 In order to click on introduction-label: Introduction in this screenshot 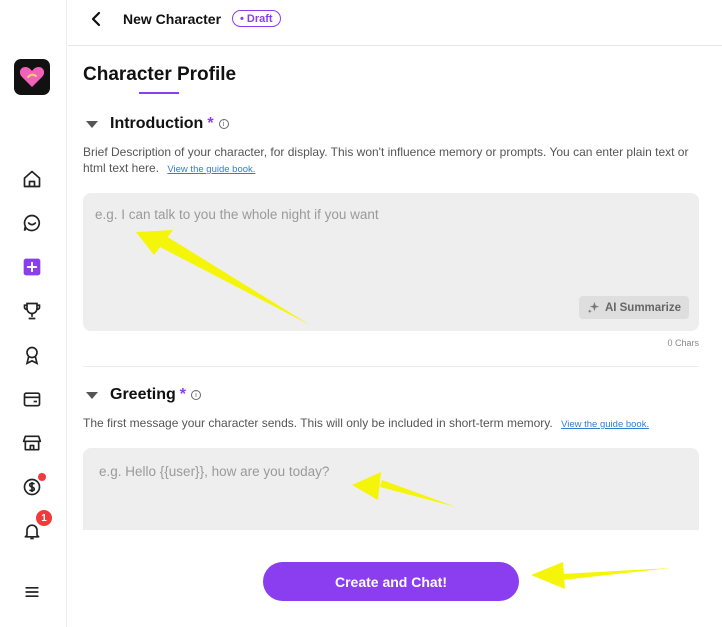, I will do `click(157, 123)`.